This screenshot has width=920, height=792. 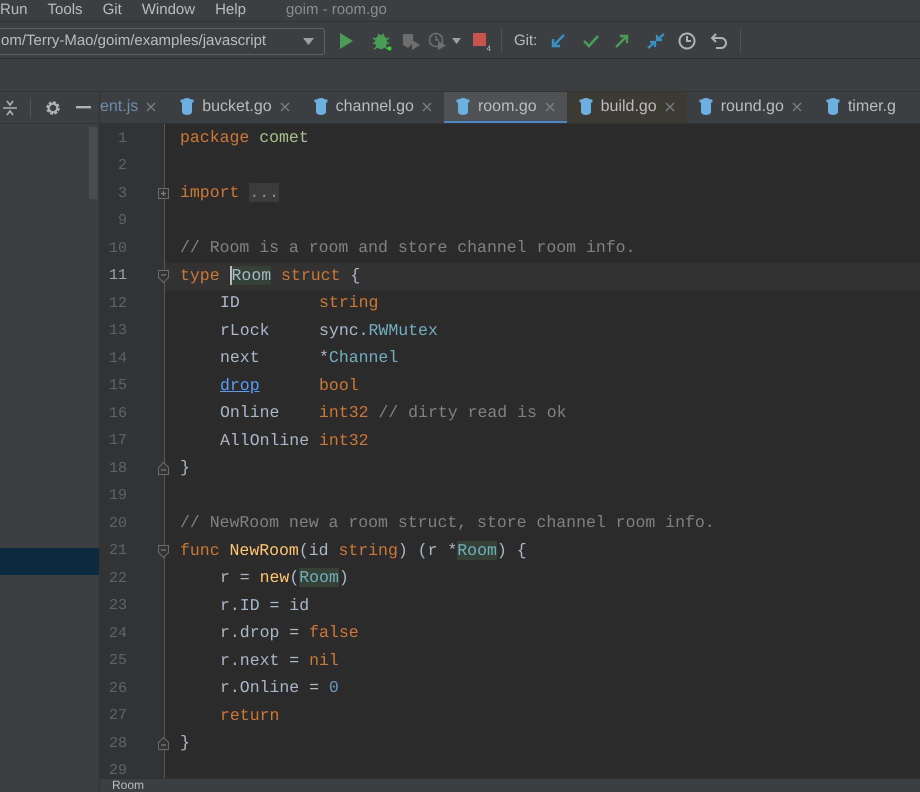 I want to click on line-number: 11, so click(x=117, y=276).